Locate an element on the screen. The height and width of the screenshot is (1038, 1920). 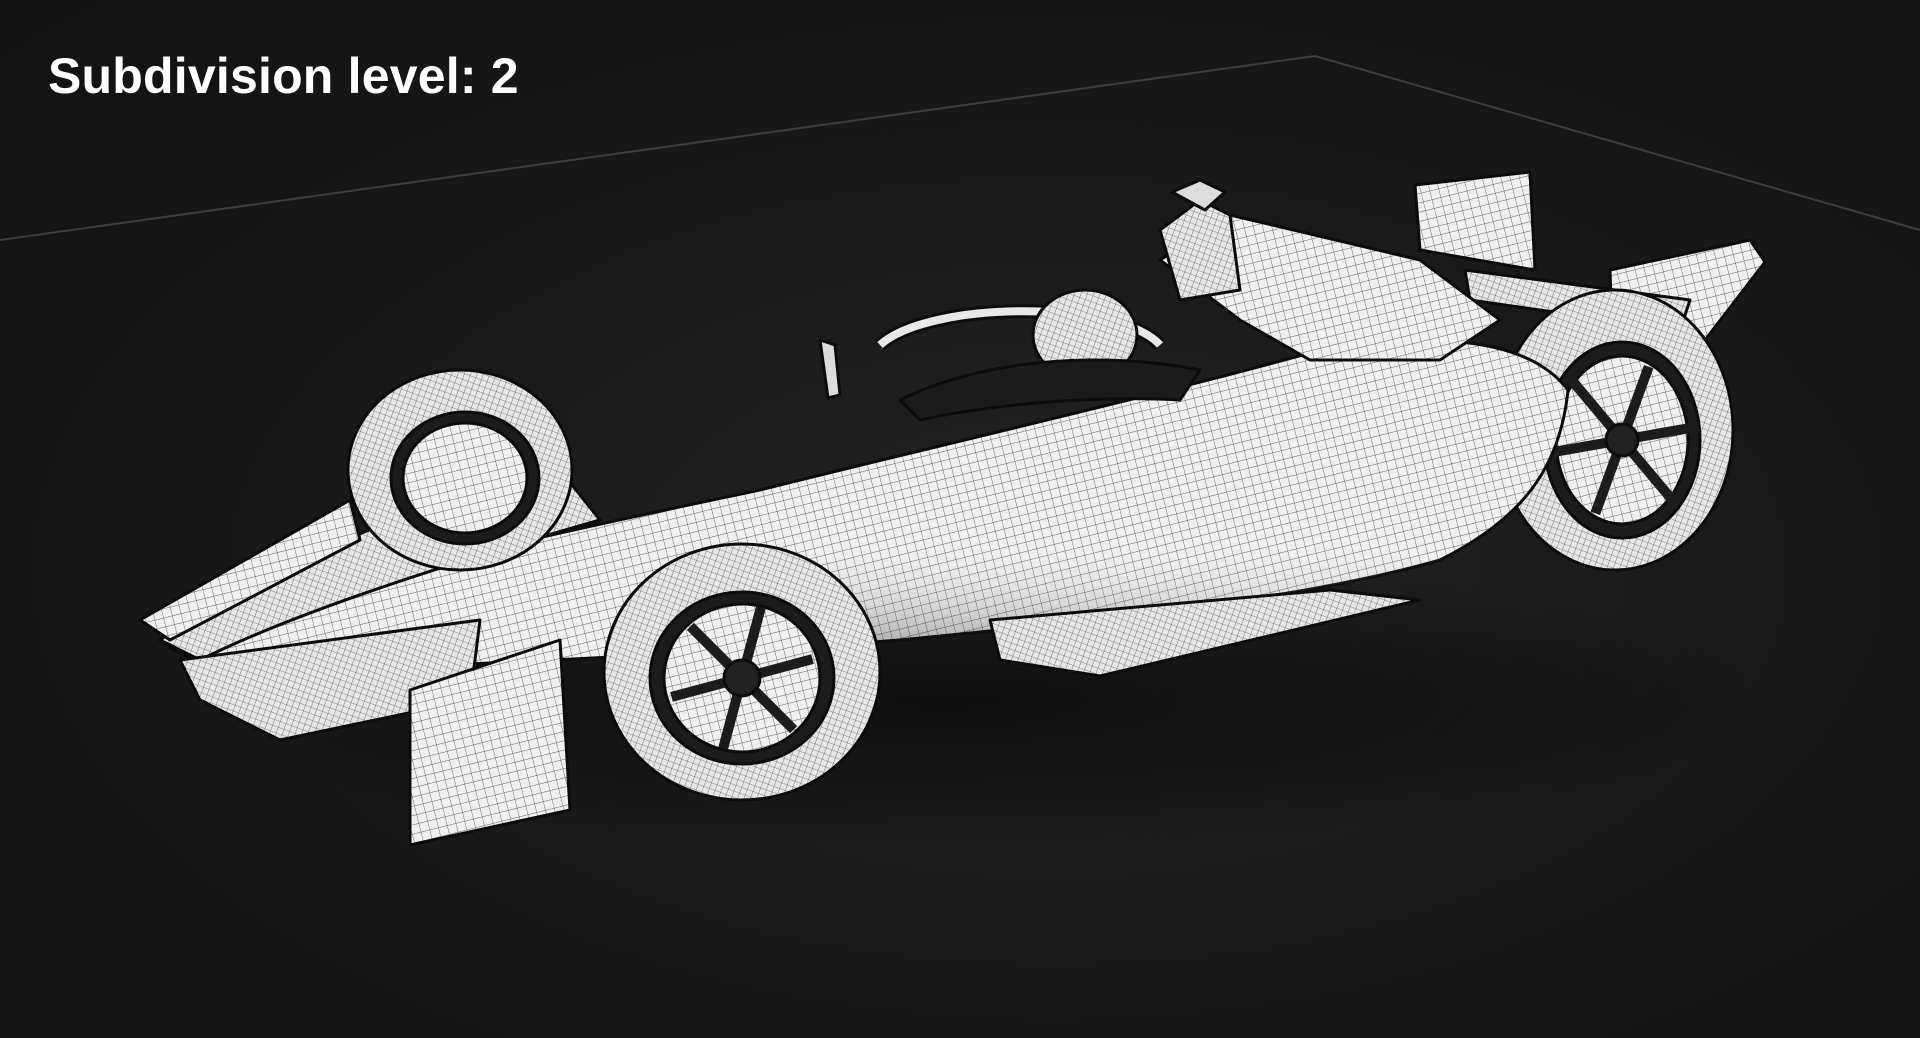
rear-wing-left is located at coordinates (1475, 221).